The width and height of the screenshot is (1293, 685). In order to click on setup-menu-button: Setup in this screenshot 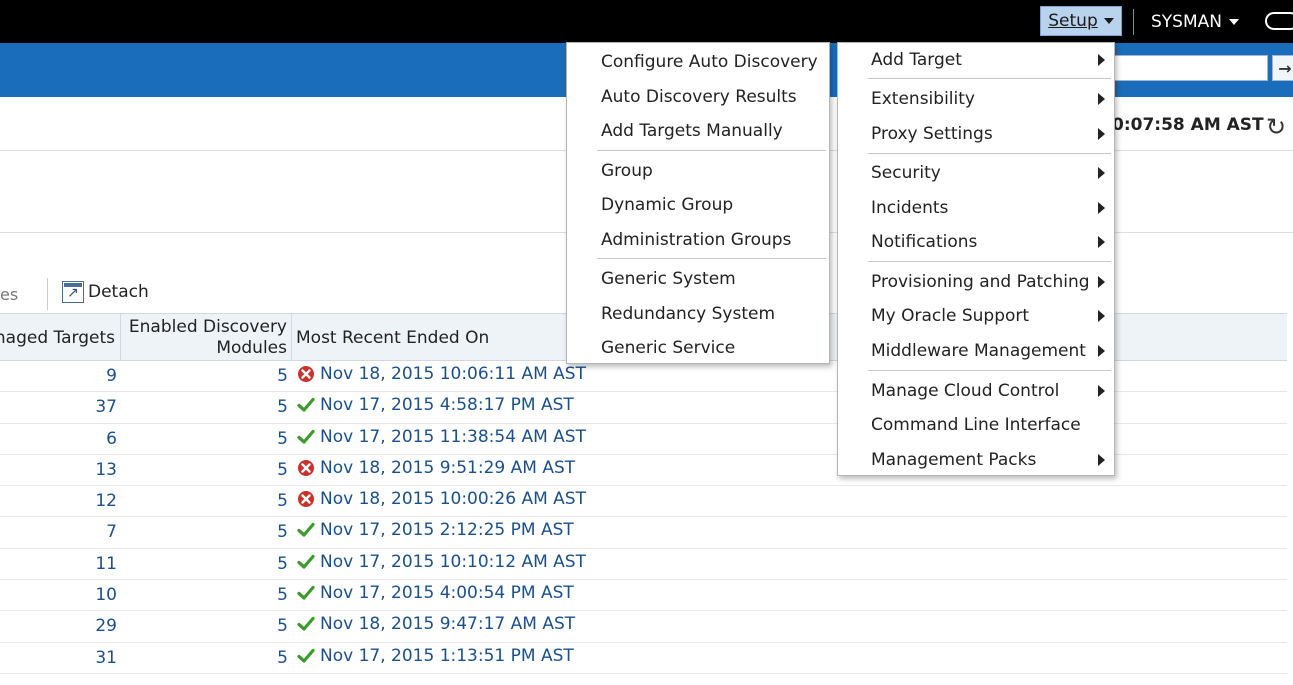, I will do `click(1081, 21)`.